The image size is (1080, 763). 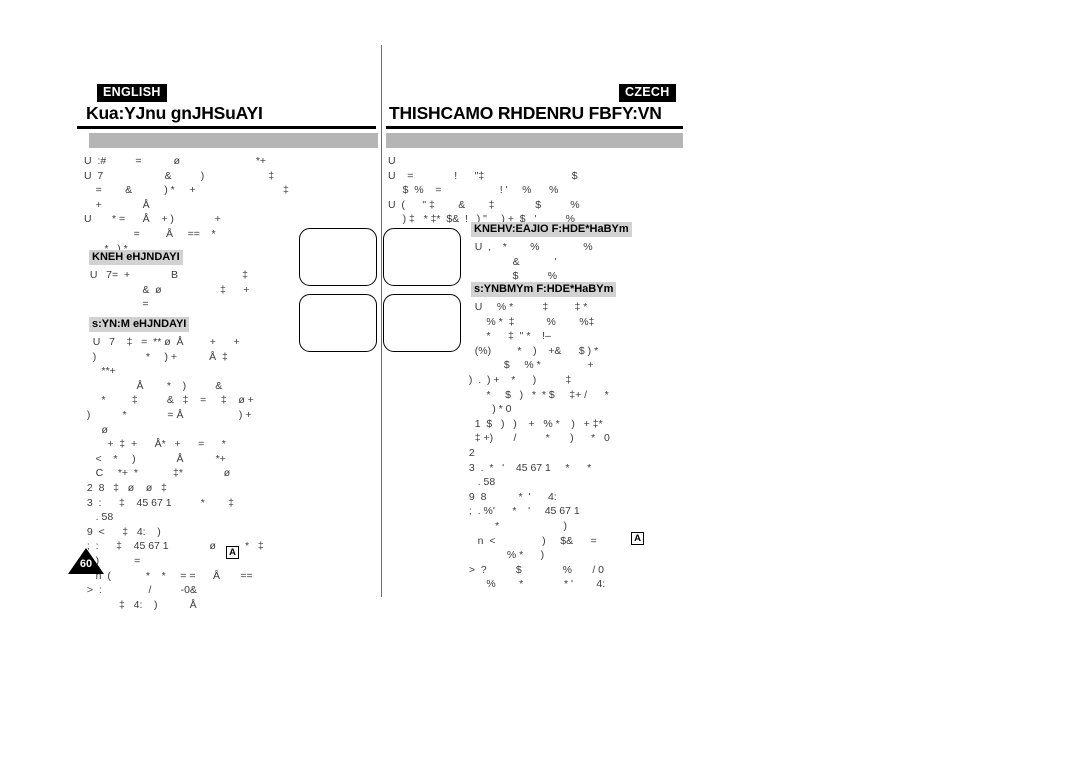 I want to click on boxed-a-marker-right: A, so click(x=637, y=538).